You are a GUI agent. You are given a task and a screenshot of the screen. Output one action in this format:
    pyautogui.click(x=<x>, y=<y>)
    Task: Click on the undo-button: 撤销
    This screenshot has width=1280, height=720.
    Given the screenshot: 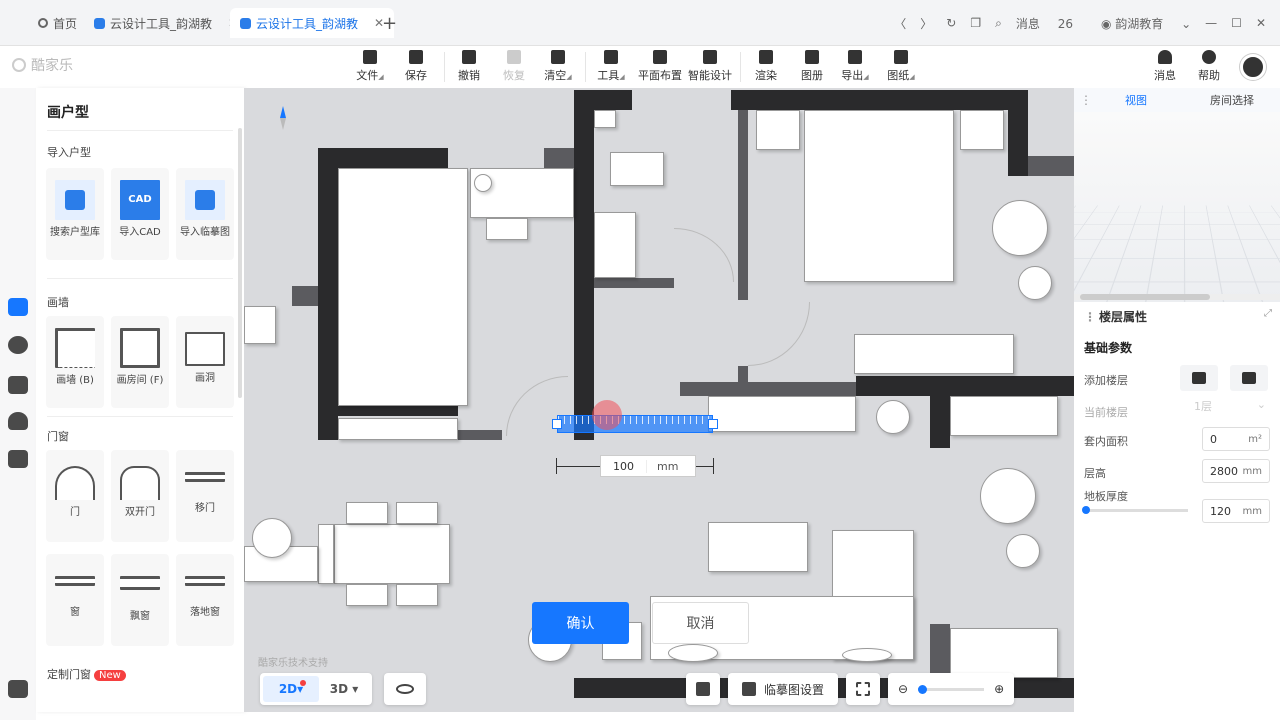 What is the action you would take?
    pyautogui.click(x=469, y=65)
    